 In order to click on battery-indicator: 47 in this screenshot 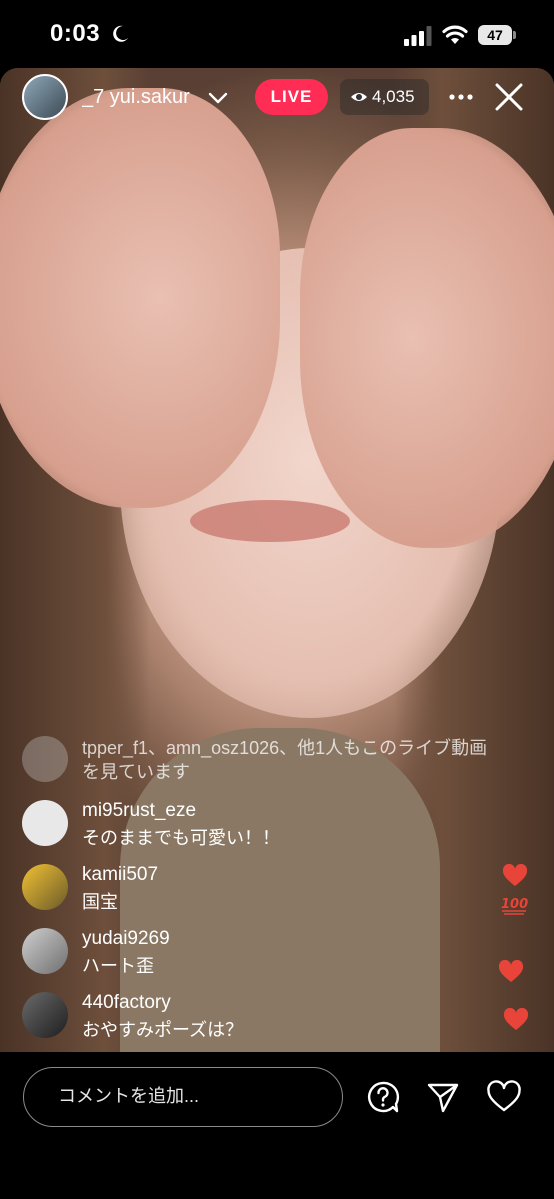, I will do `click(497, 35)`.